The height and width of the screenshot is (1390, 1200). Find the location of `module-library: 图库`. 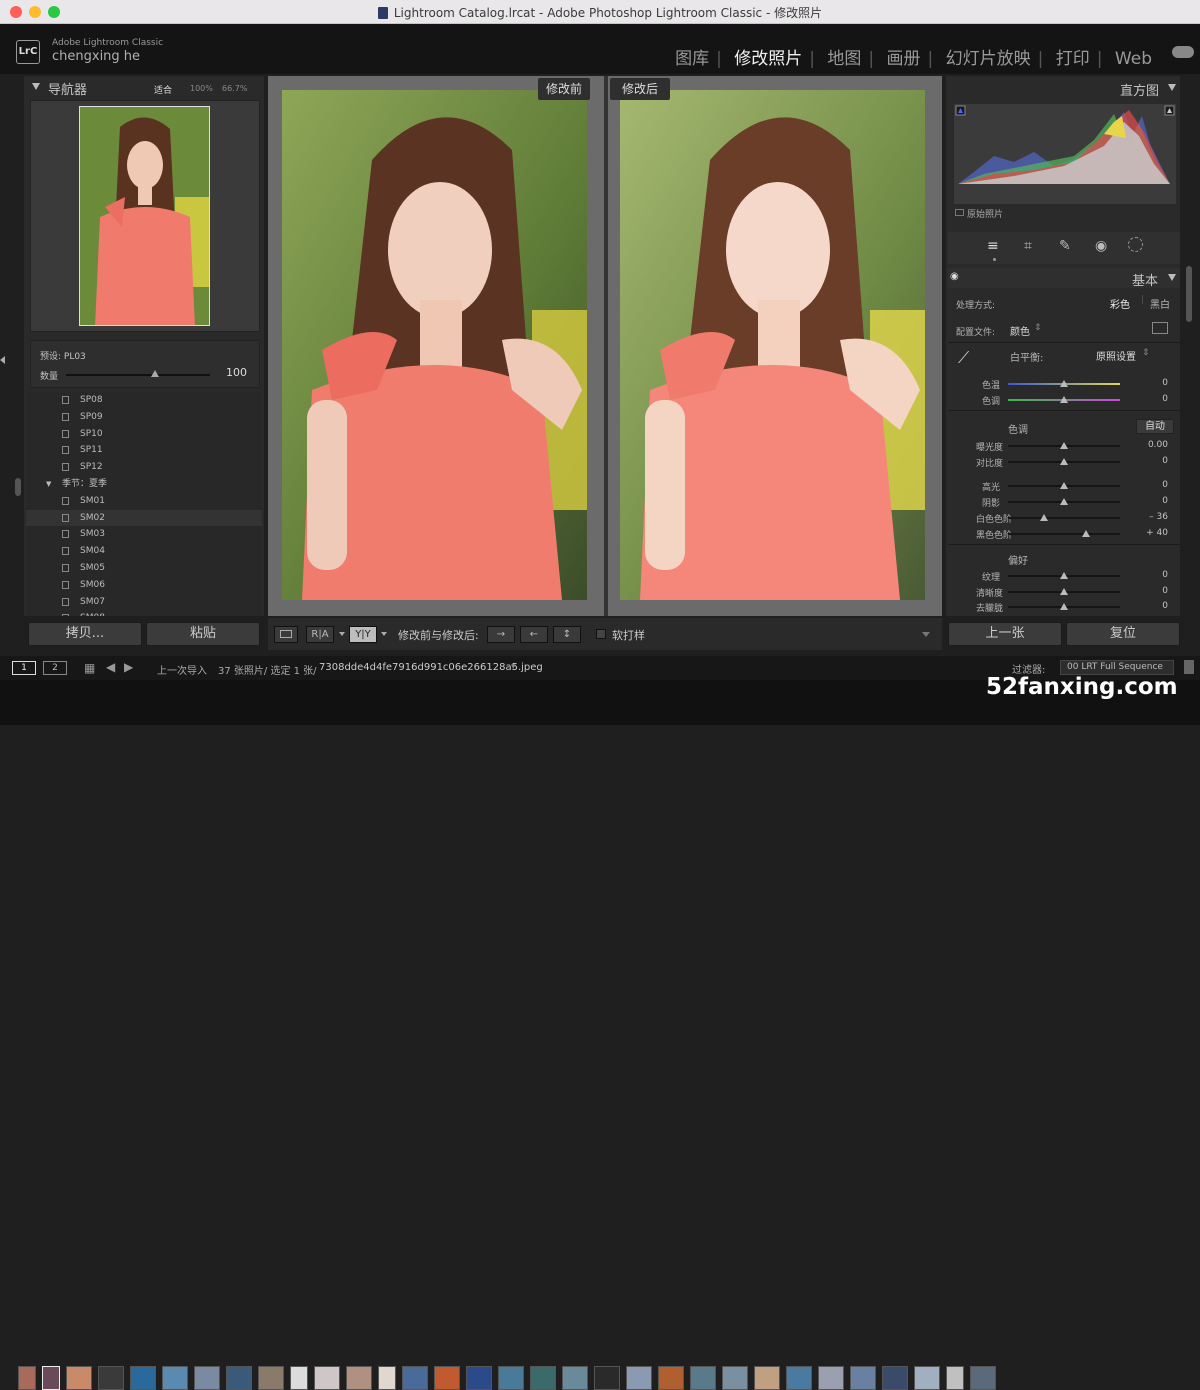

module-library: 图库 is located at coordinates (692, 56).